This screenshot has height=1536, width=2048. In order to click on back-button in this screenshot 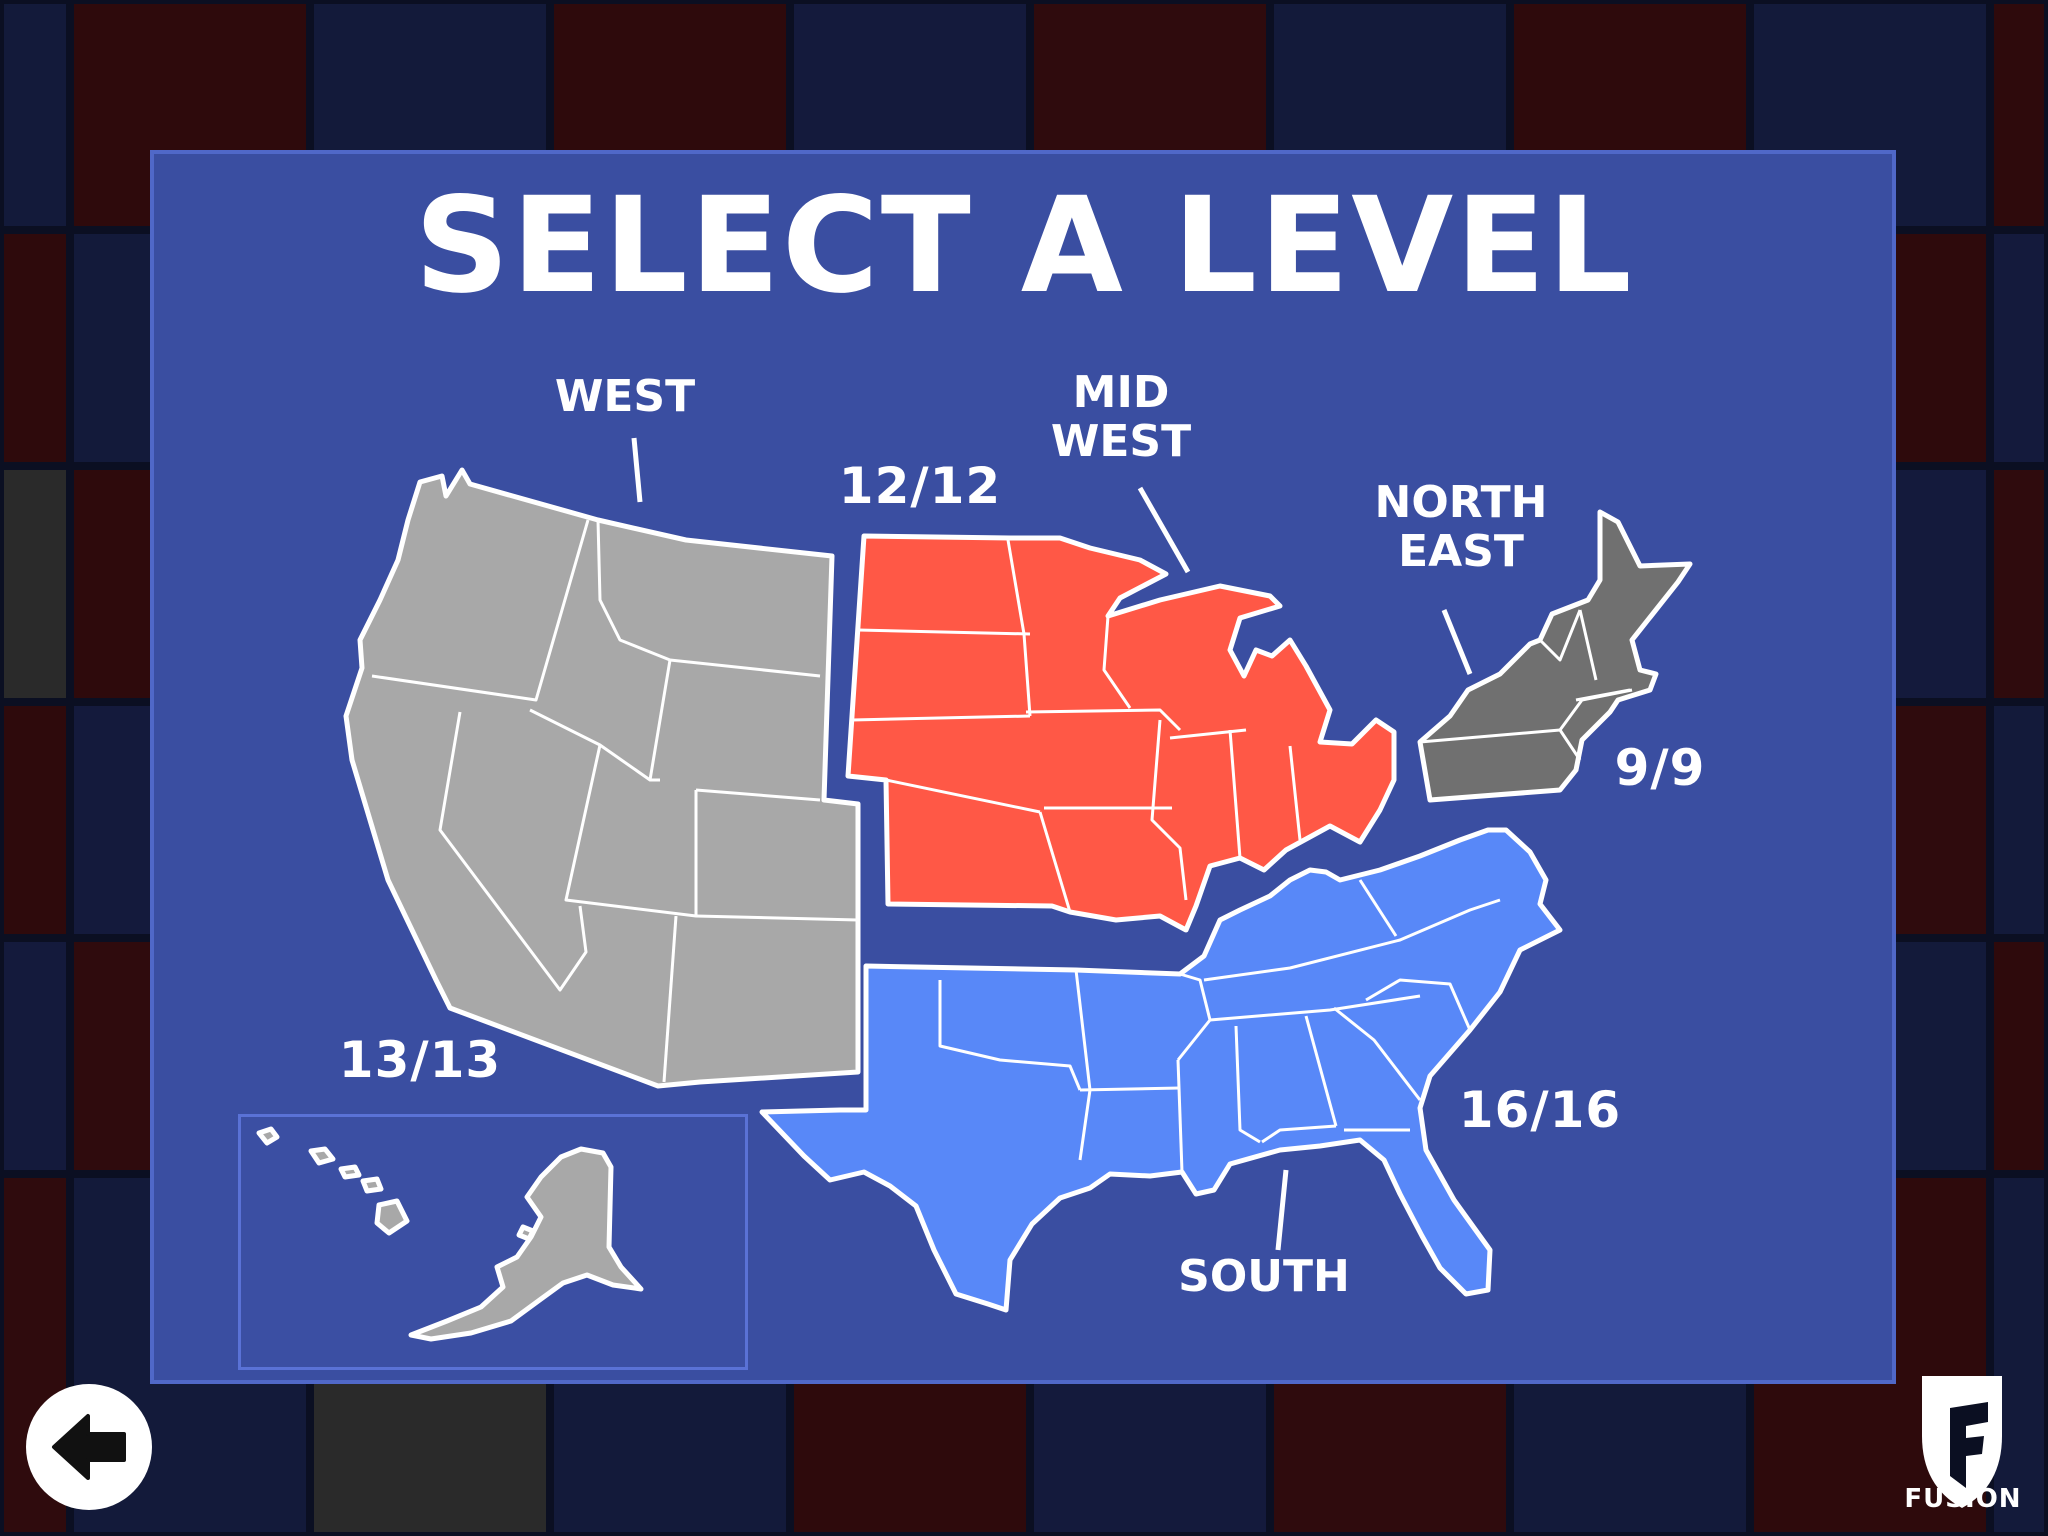, I will do `click(89, 1447)`.